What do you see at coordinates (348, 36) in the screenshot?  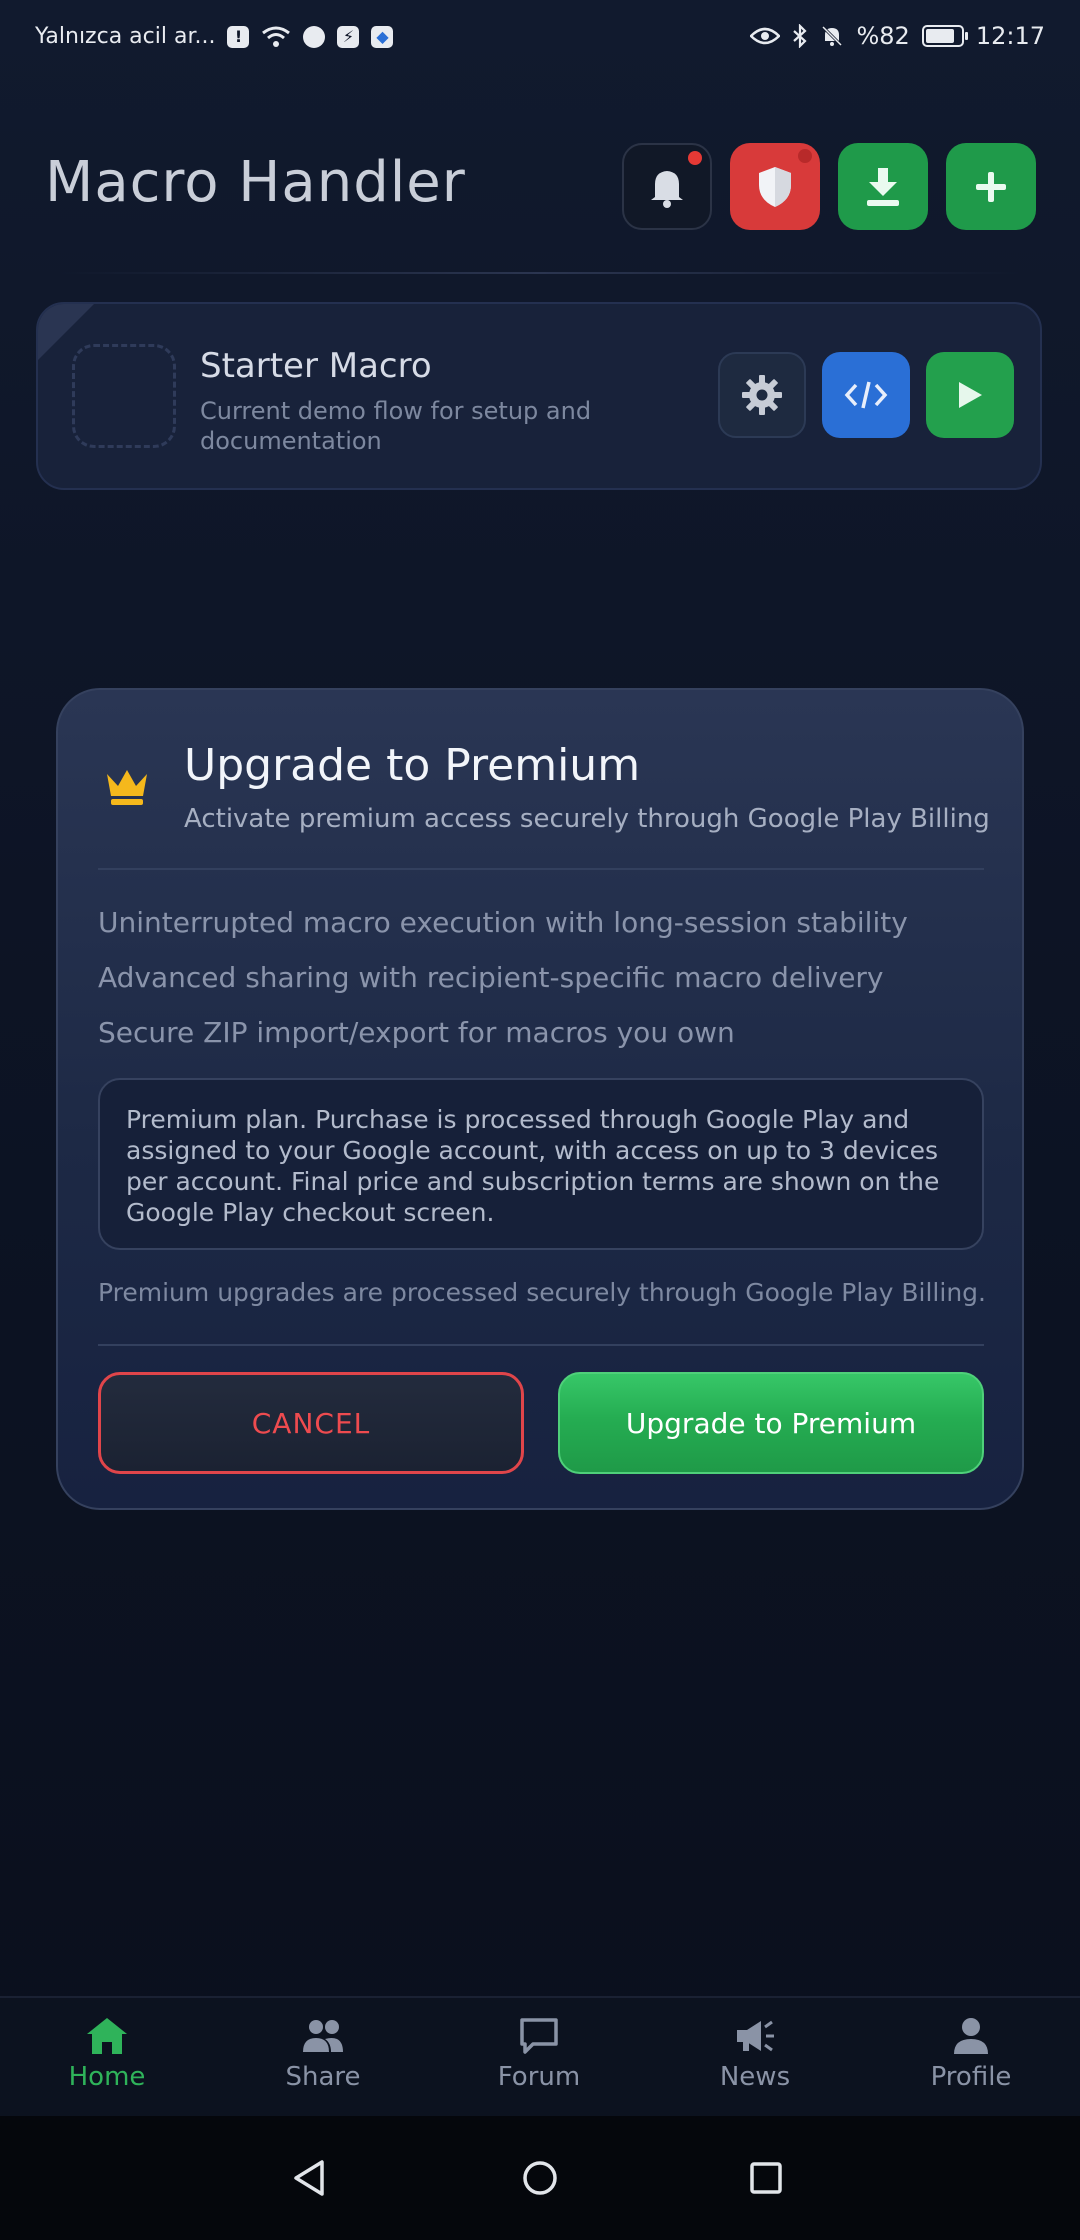 I see `battery-saver-icon: ⚡` at bounding box center [348, 36].